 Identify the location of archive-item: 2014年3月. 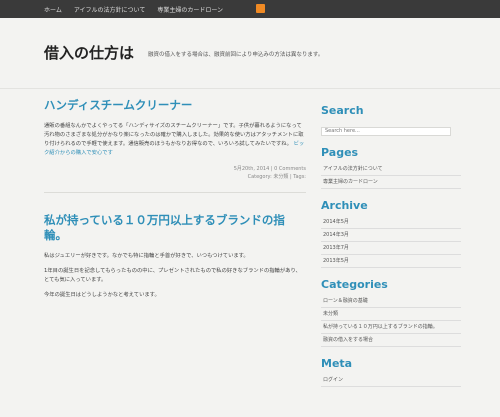
(391, 235).